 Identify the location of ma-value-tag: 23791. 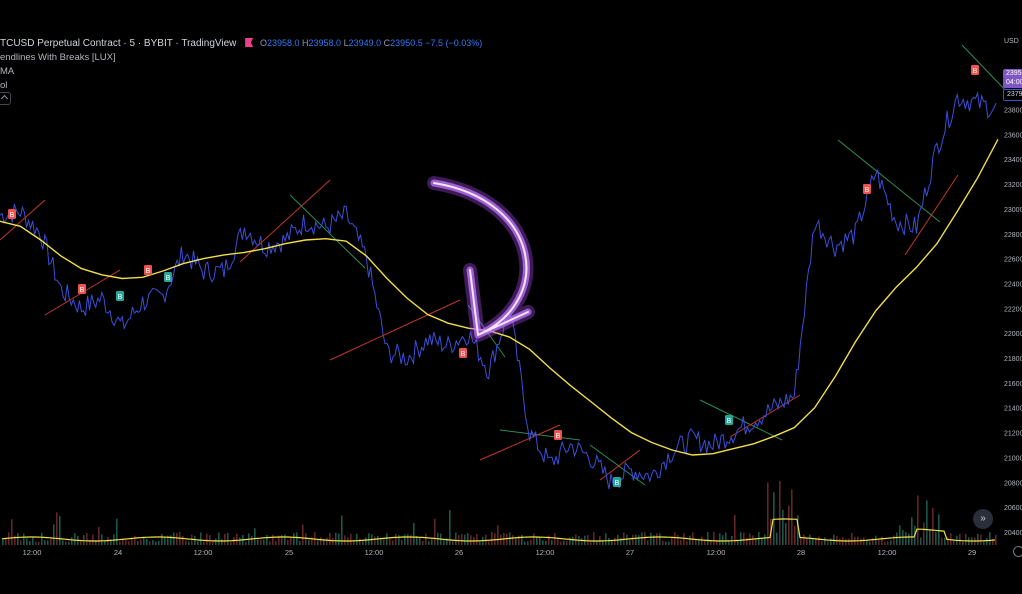
(1012, 95).